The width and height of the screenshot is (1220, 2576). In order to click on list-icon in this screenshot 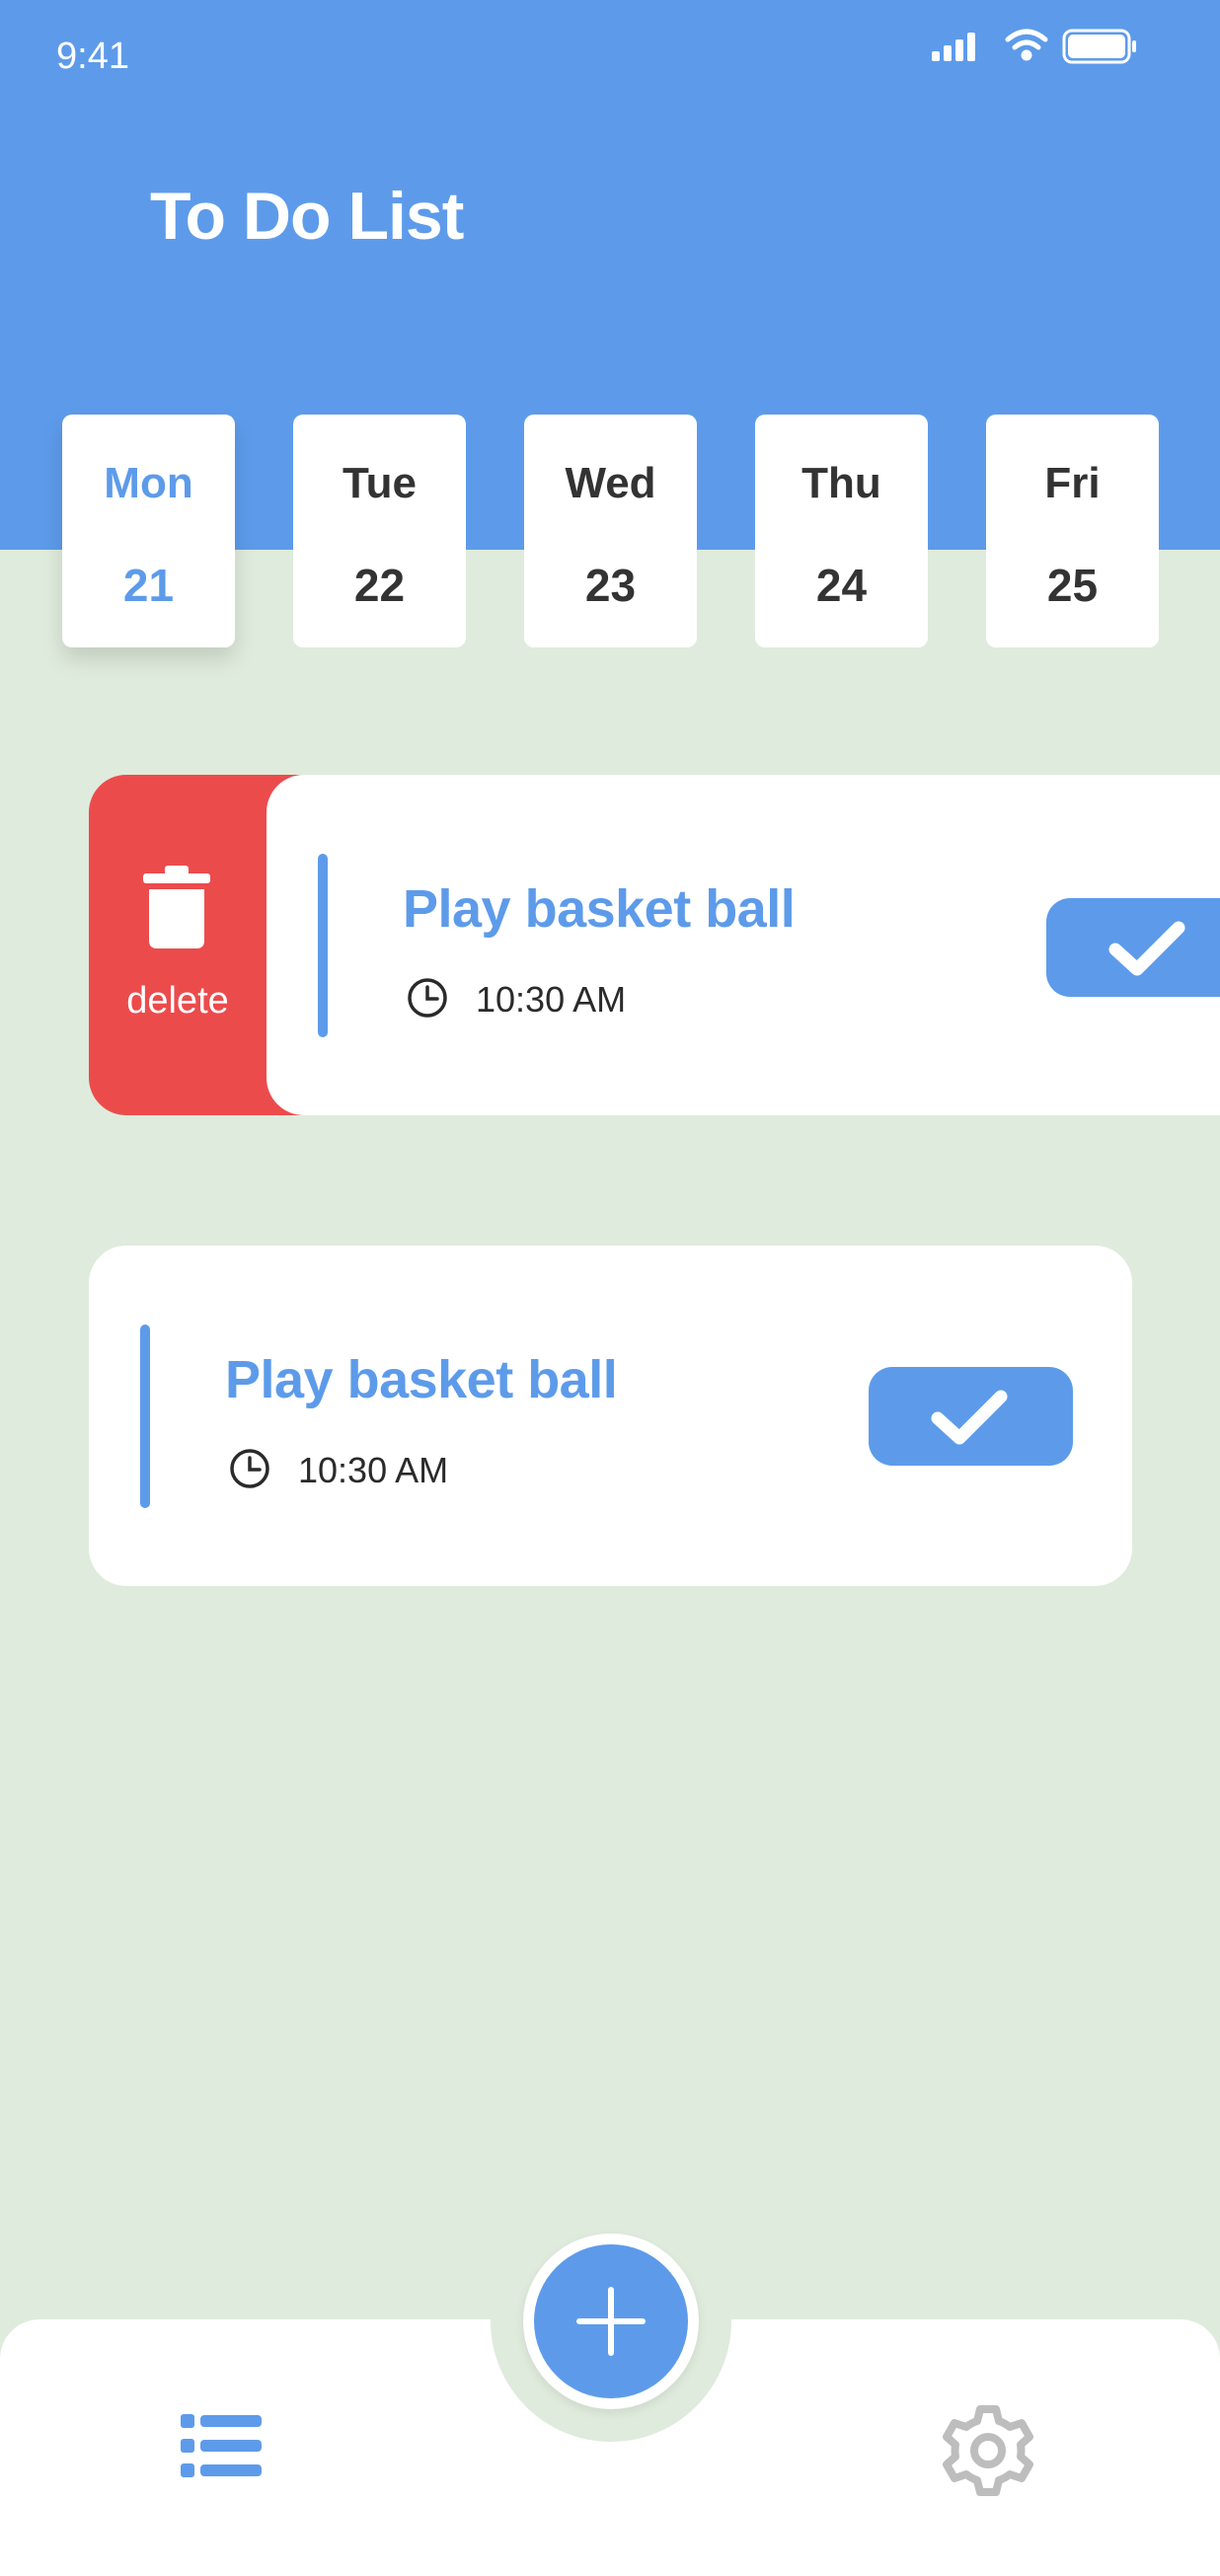, I will do `click(222, 2445)`.